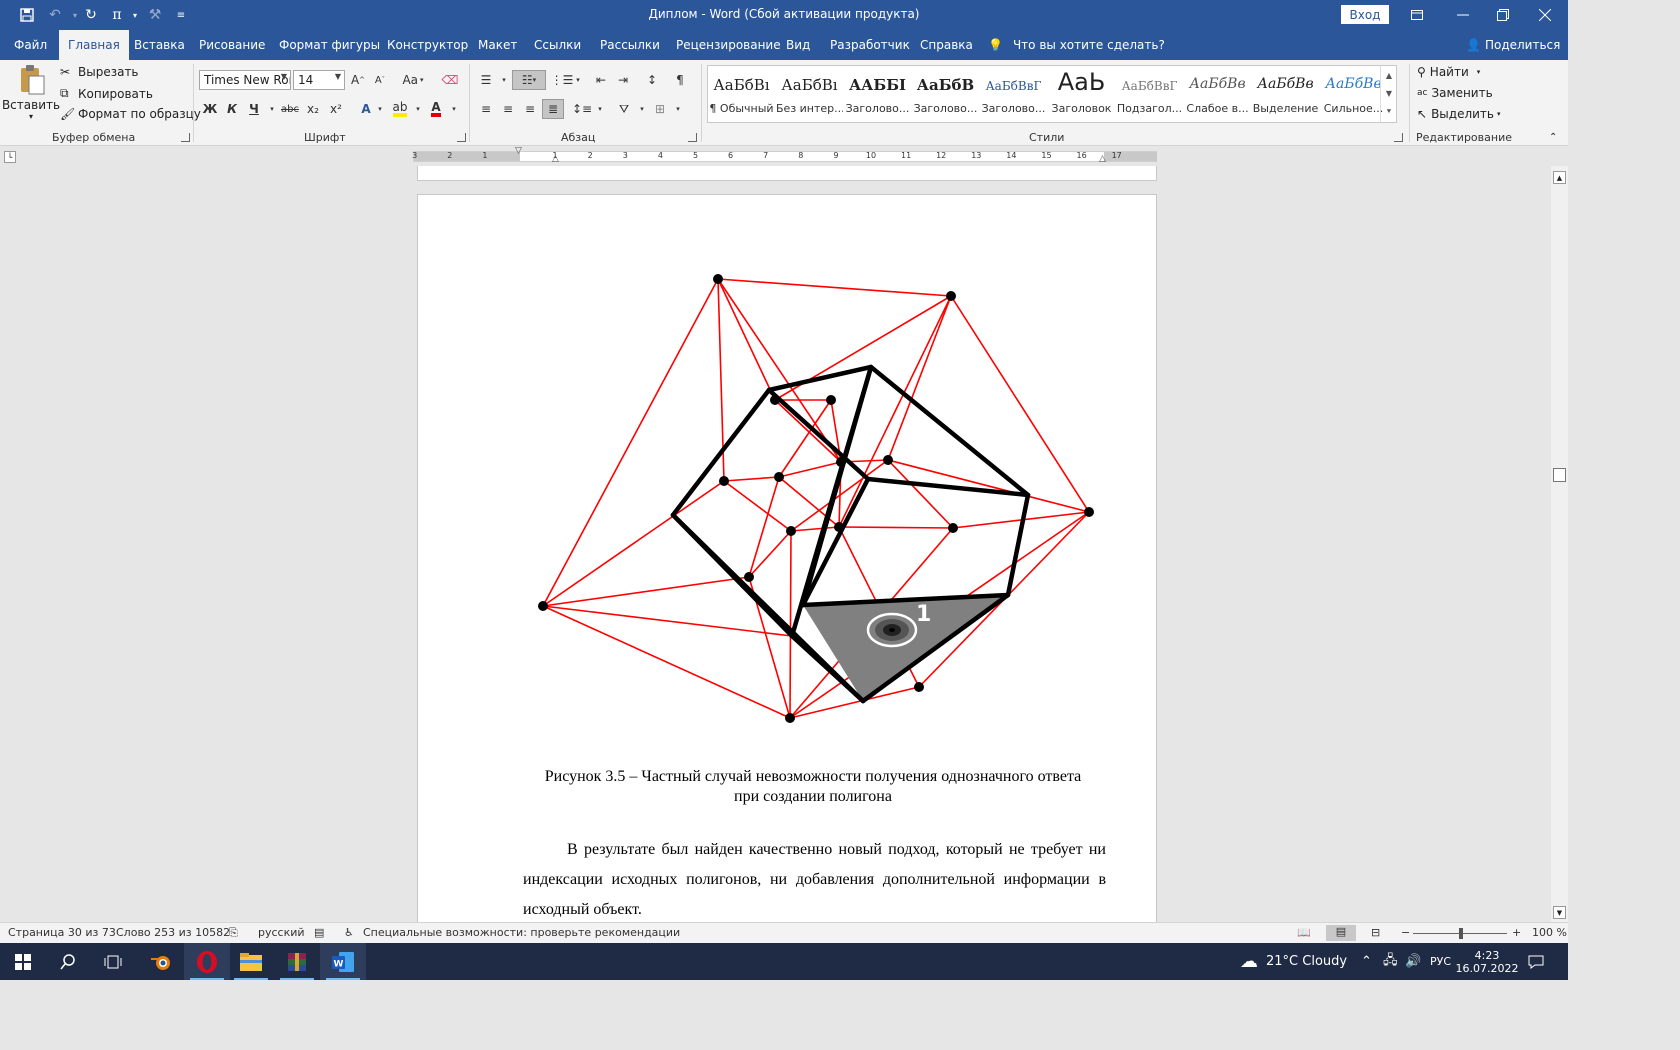  What do you see at coordinates (181, 15) in the screenshot?
I see `customize-toolbar-icon: ≡` at bounding box center [181, 15].